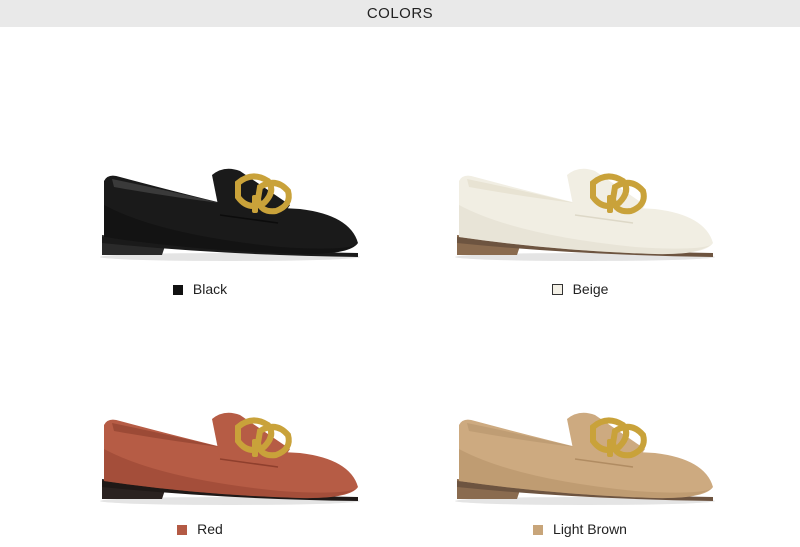  I want to click on section-header: COLORS, so click(400, 13).